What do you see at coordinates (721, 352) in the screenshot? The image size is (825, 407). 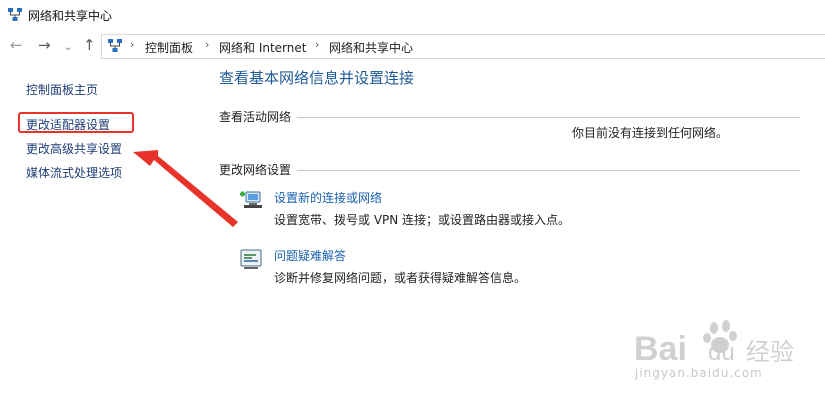 I see `svg-text: du` at bounding box center [721, 352].